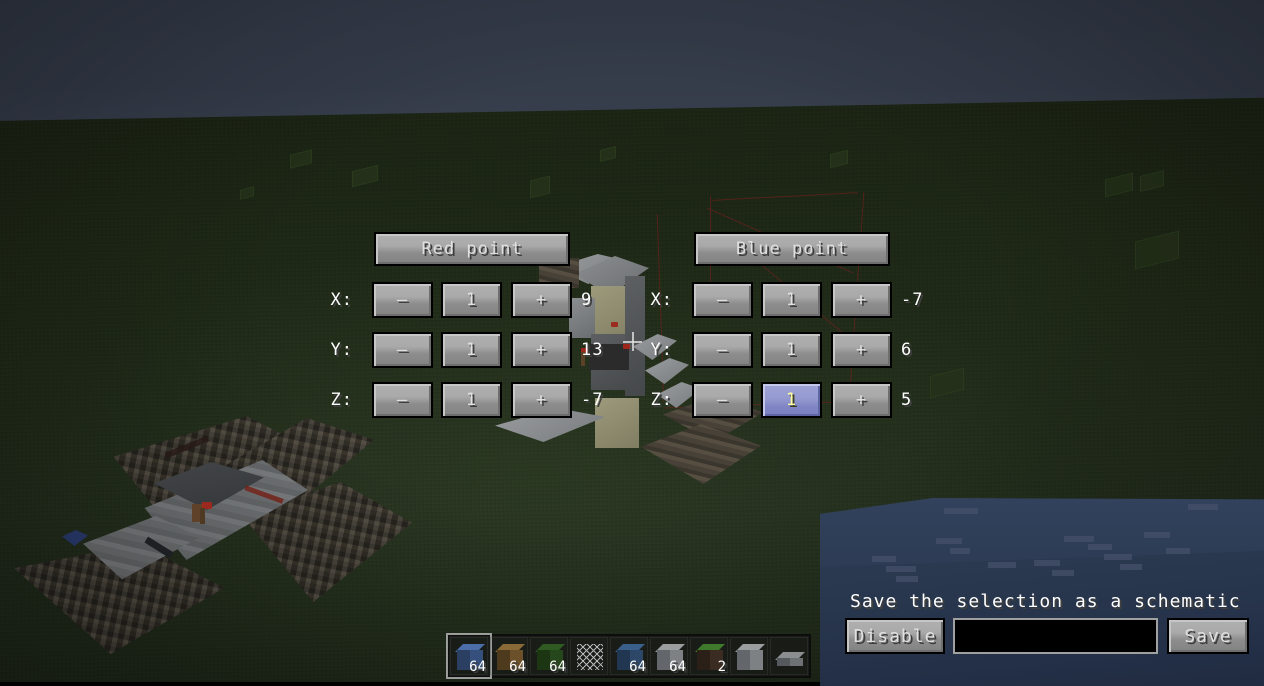 This screenshot has height=686, width=1264. I want to click on red-point-y-label: Y:, so click(341, 350).